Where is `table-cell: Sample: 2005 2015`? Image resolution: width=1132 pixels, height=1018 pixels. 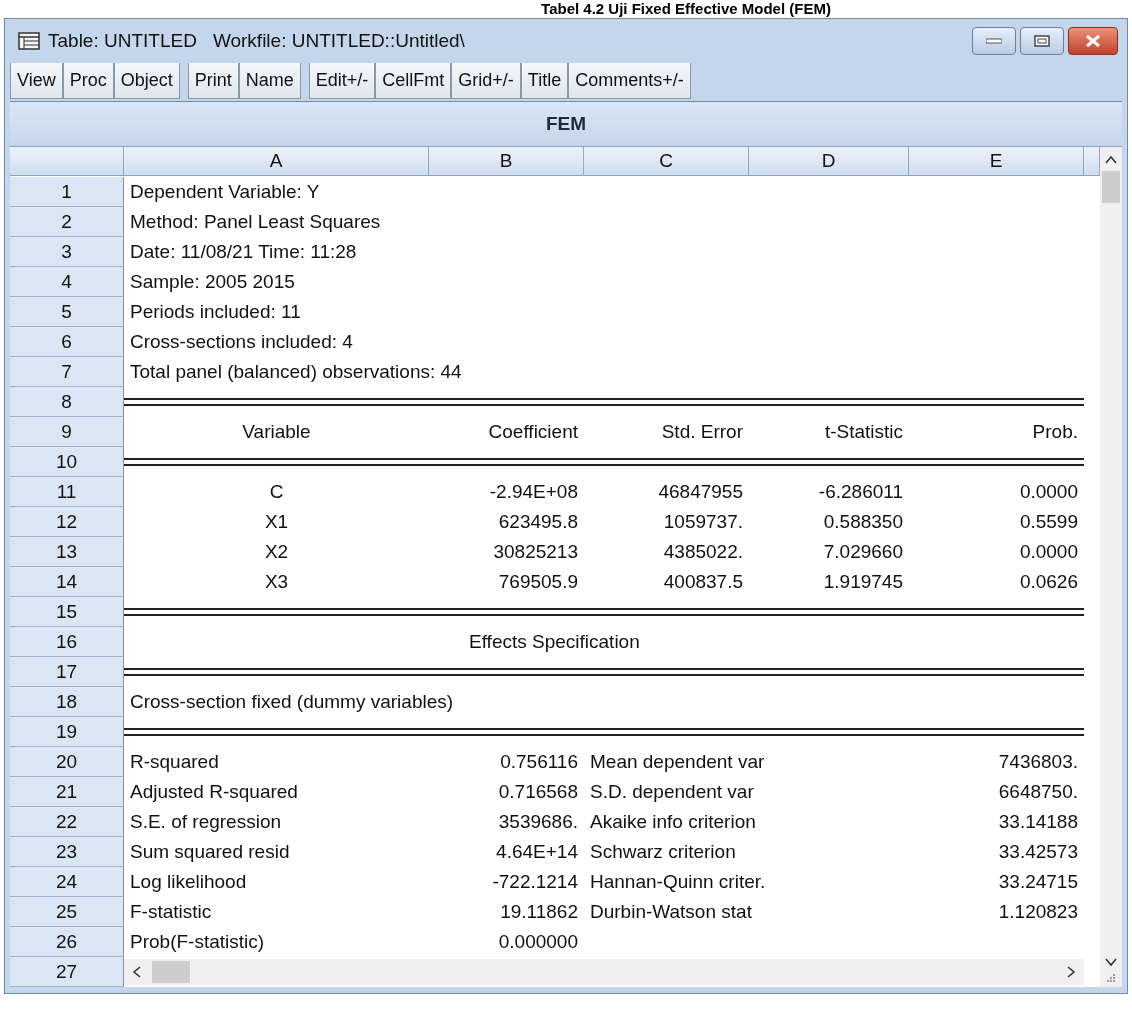 table-cell: Sample: 2005 2015 is located at coordinates (212, 282).